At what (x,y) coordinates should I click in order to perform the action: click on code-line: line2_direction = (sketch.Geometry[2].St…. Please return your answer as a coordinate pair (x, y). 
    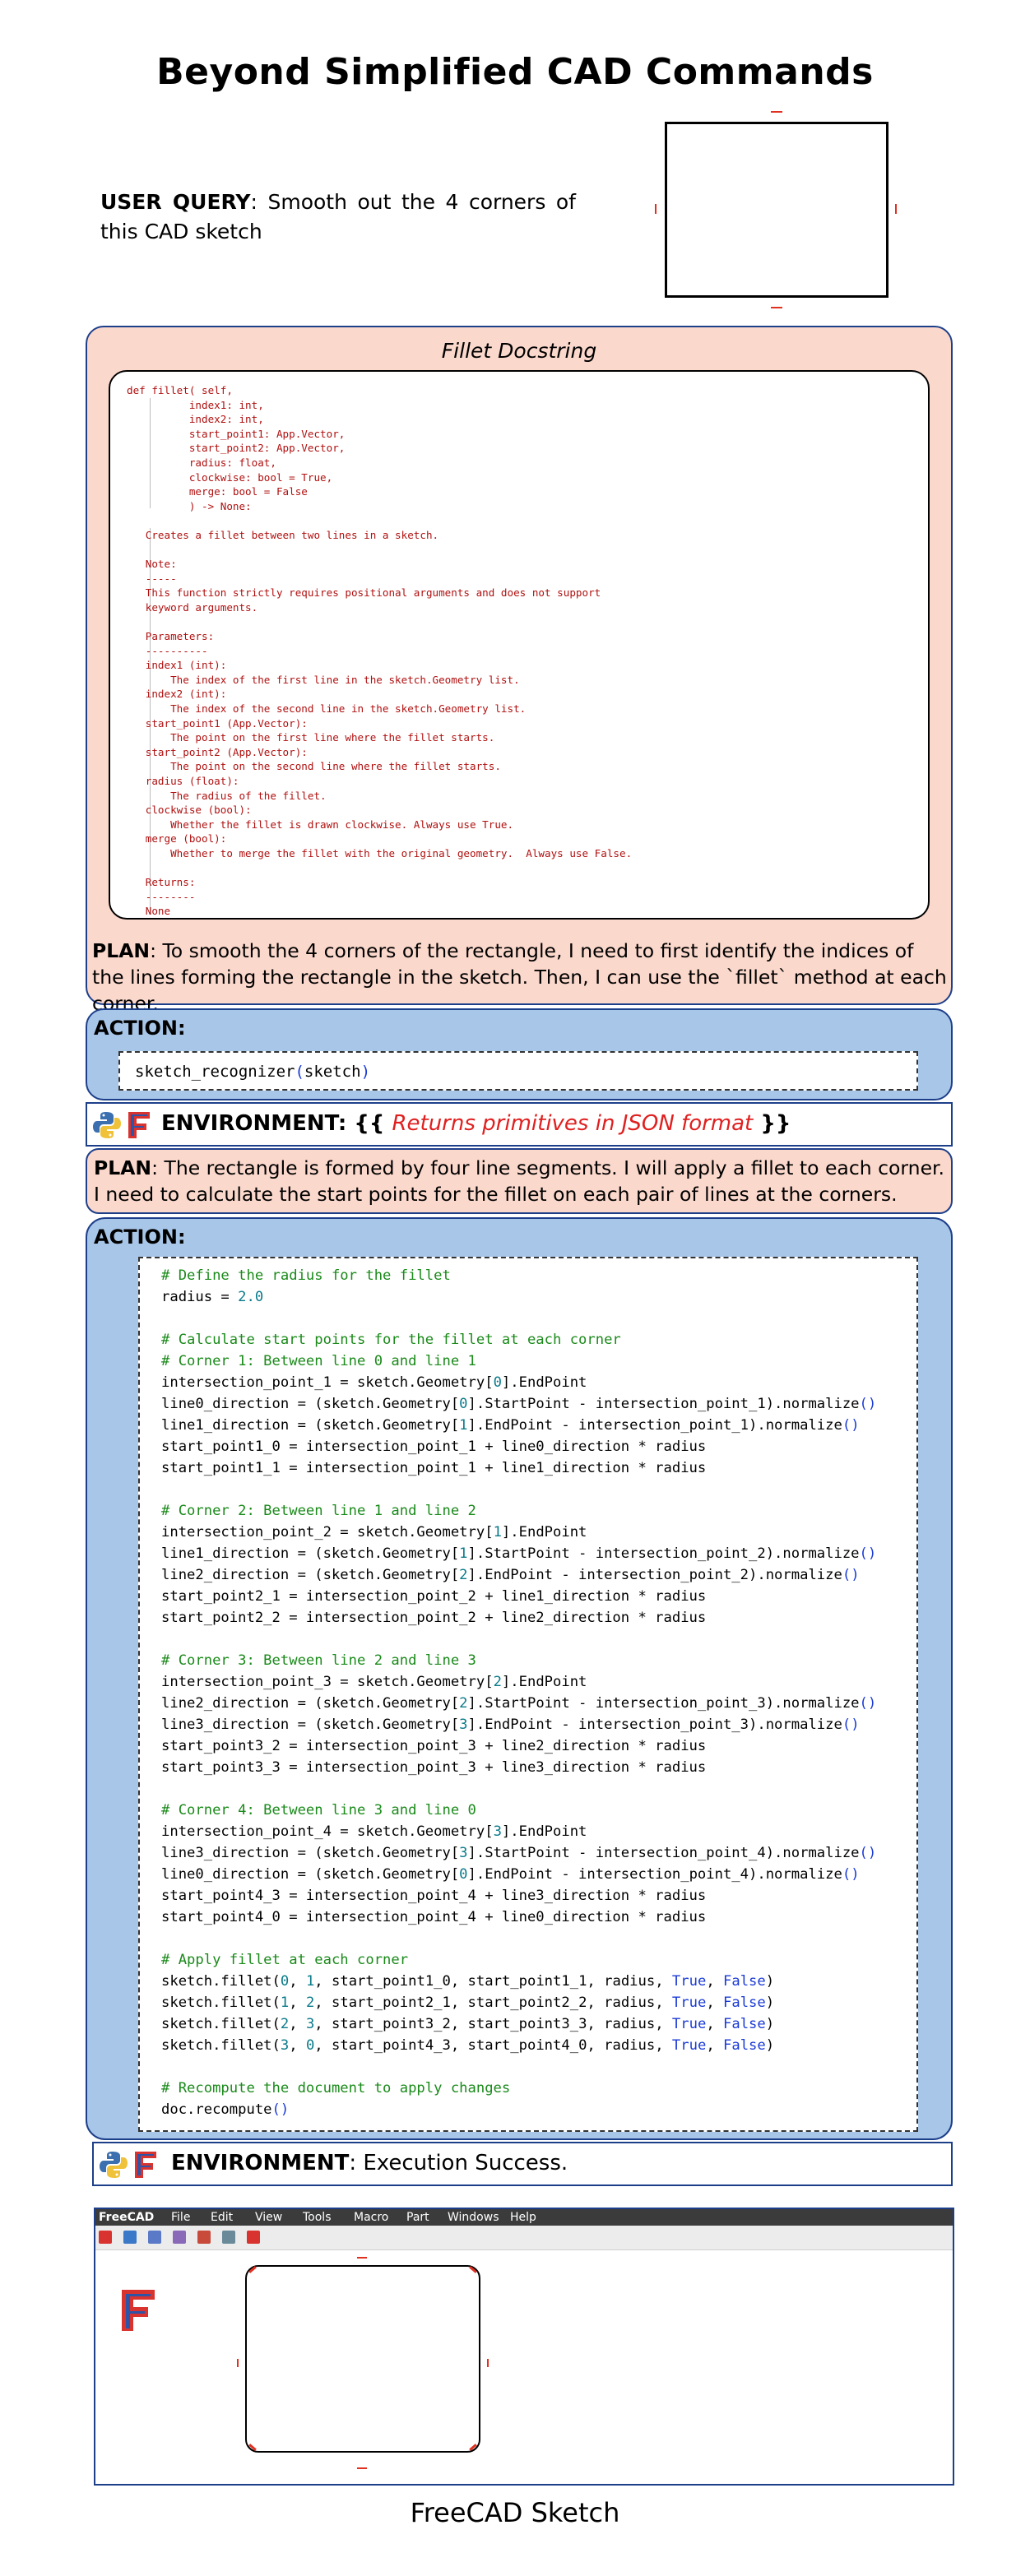
    Looking at the image, I should click on (519, 1704).